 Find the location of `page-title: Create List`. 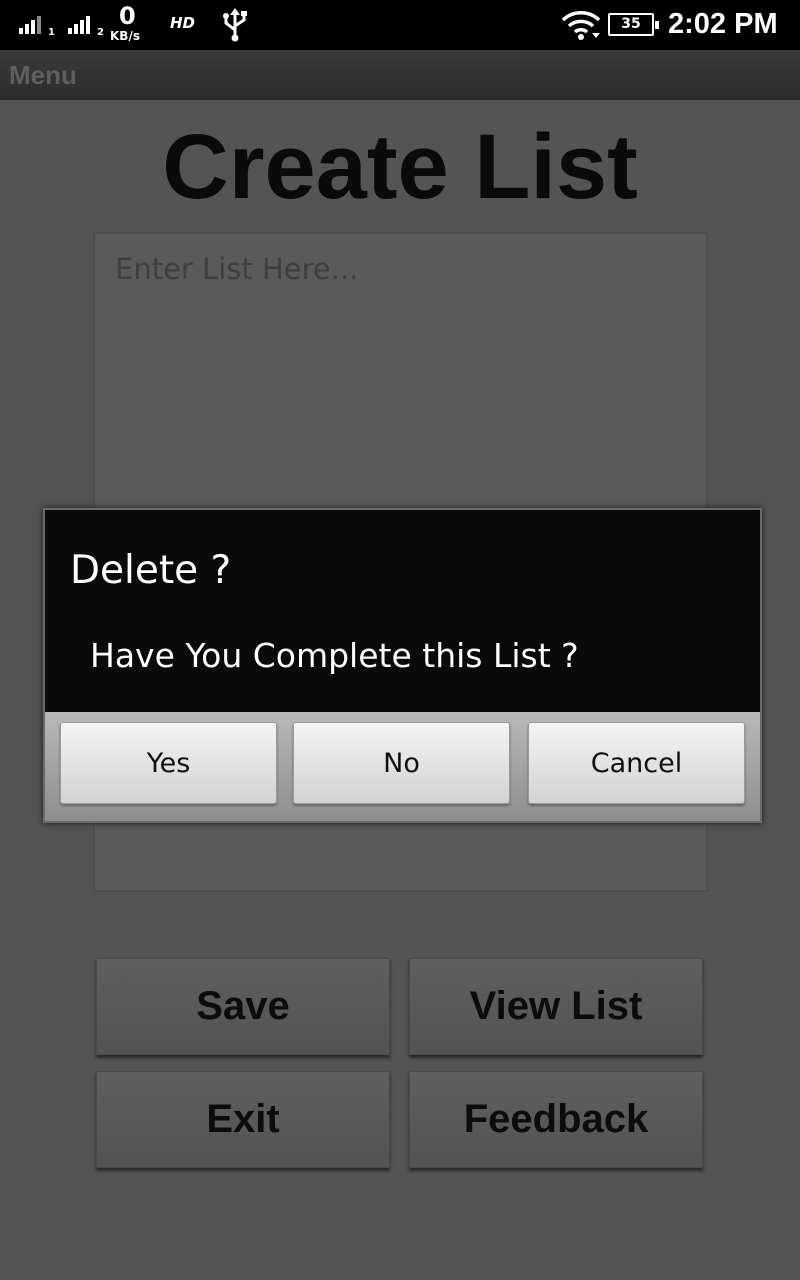

page-title: Create List is located at coordinates (400, 167).